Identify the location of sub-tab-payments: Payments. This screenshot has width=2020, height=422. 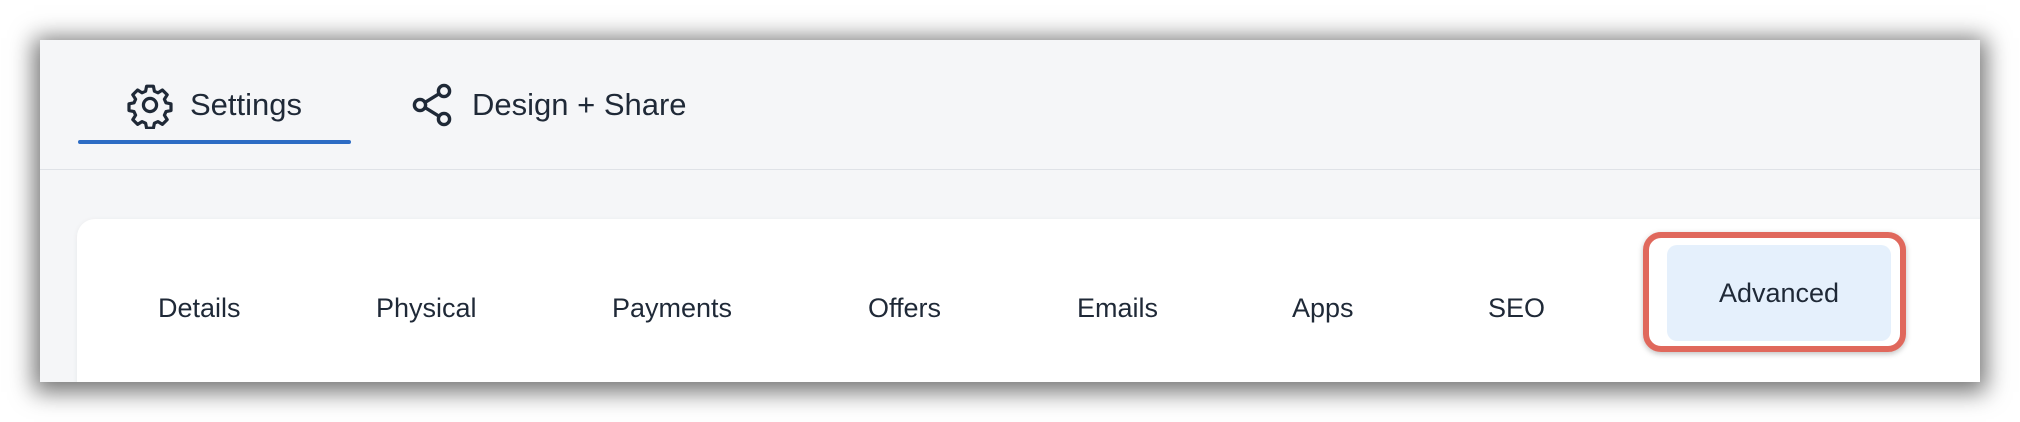
(672, 308).